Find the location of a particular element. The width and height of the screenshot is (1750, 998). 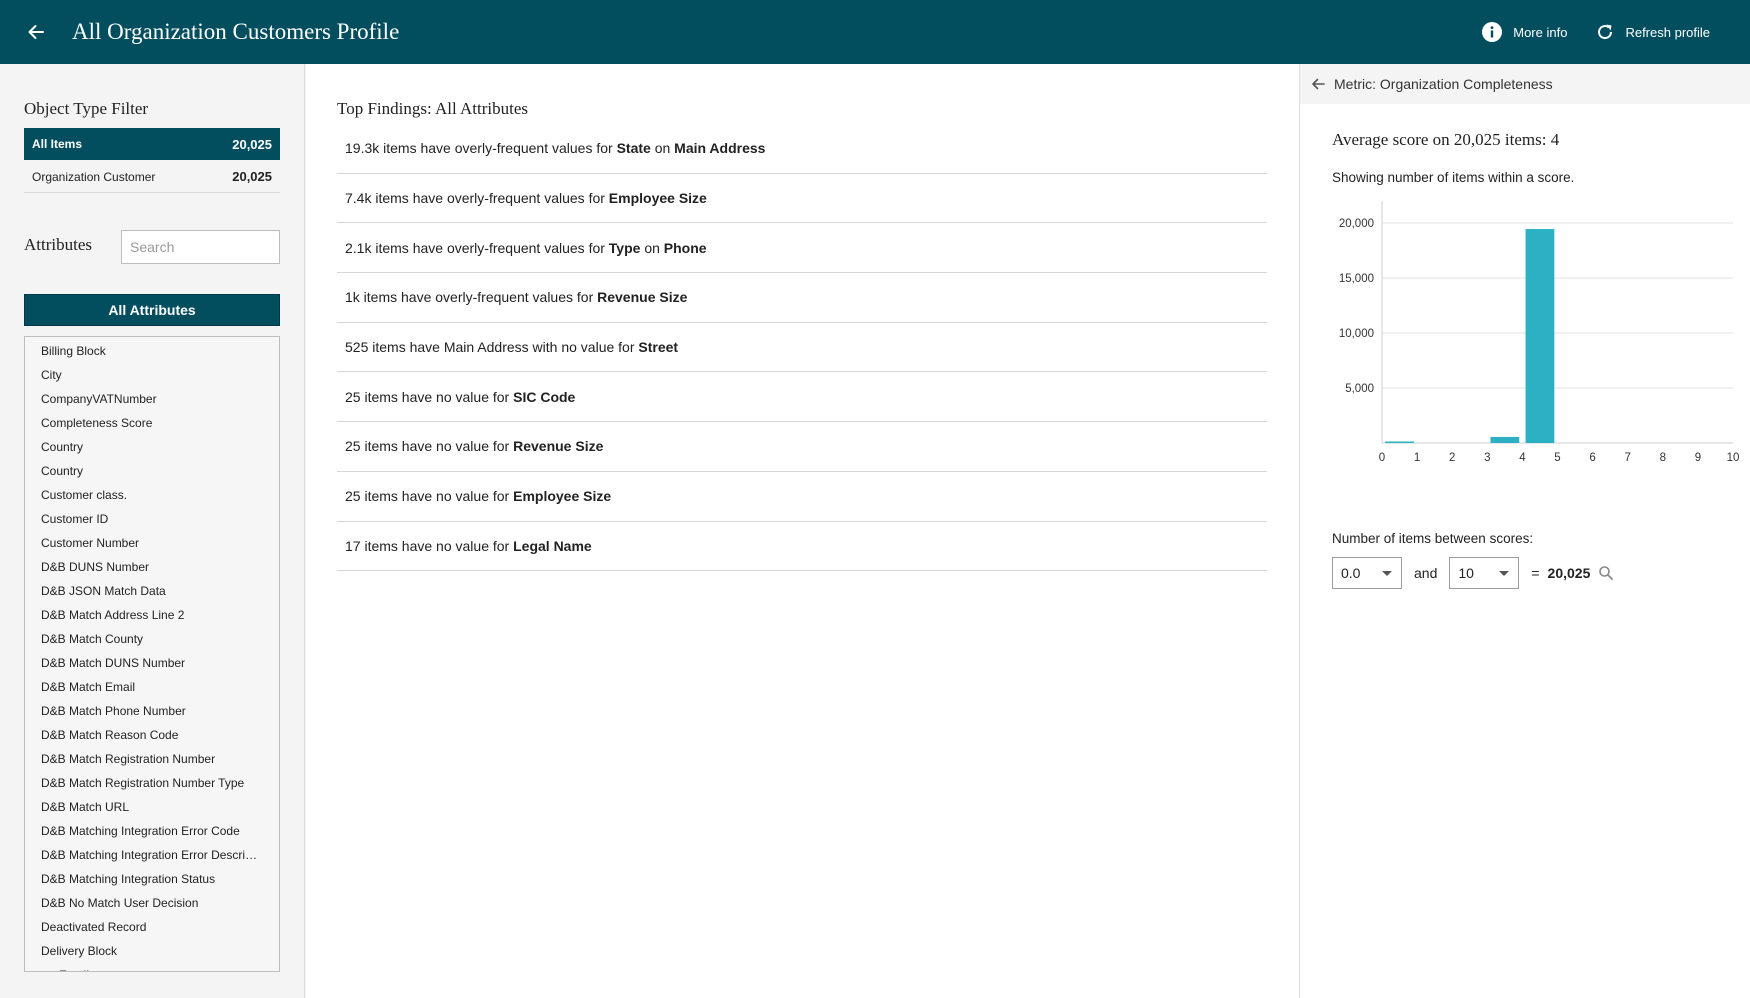

refresh-icon is located at coordinates (1605, 32).